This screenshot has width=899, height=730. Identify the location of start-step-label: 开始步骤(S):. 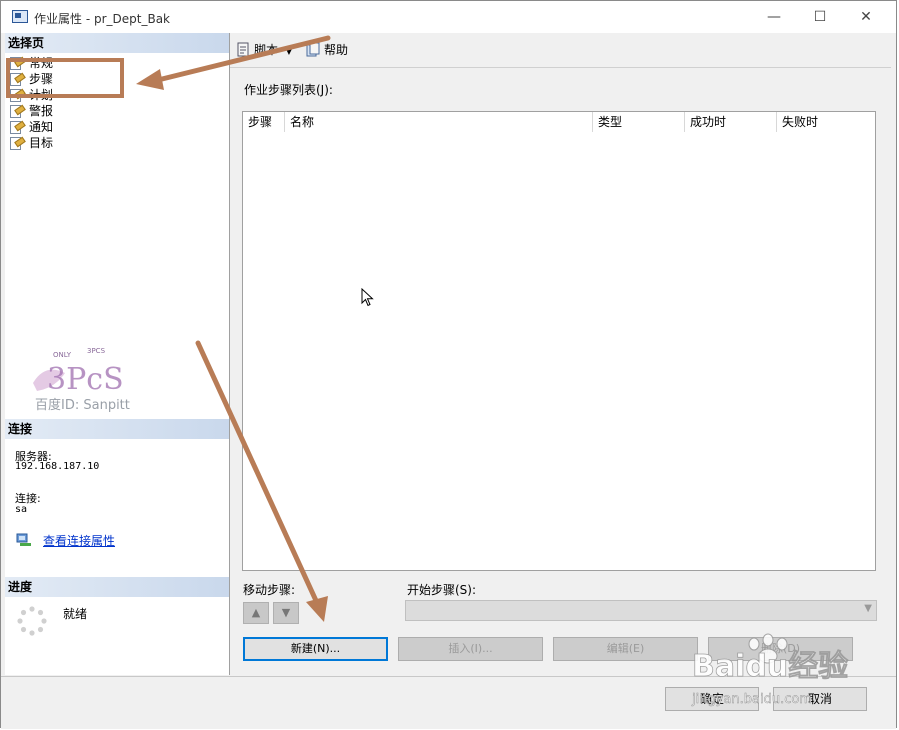
(442, 590).